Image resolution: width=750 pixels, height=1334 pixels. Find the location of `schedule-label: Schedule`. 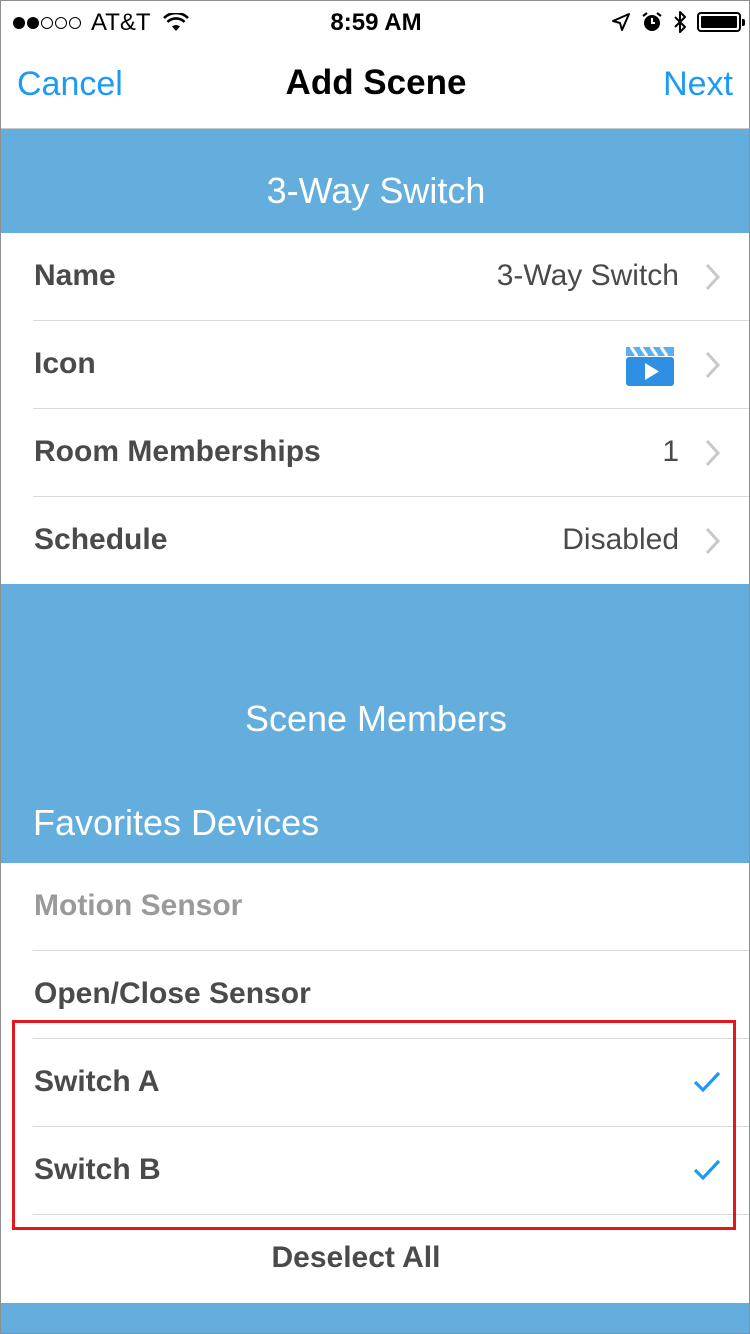

schedule-label: Schedule is located at coordinates (101, 539).